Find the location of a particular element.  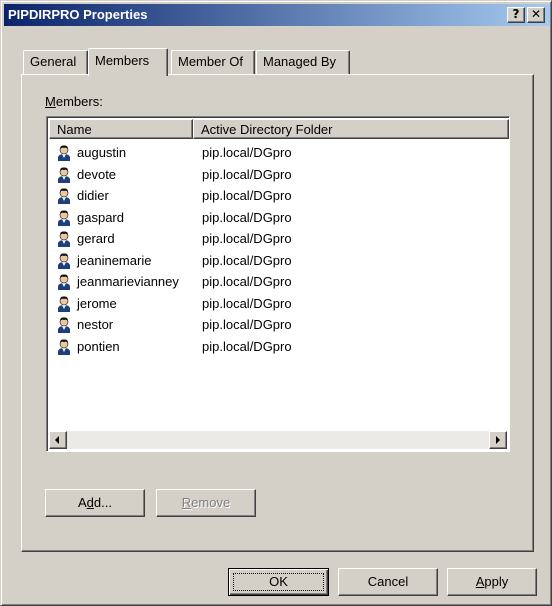

list-item: jeaninemarie pip.local/DGpro is located at coordinates (275, 261).